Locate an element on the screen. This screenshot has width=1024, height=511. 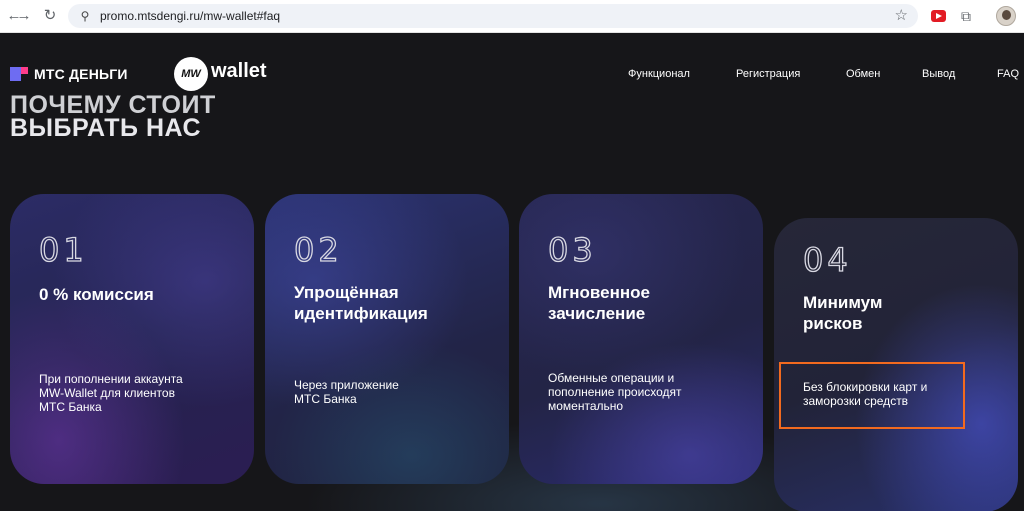
mts-brand-name: МТС ДЕНЬГИ is located at coordinates (81, 74).